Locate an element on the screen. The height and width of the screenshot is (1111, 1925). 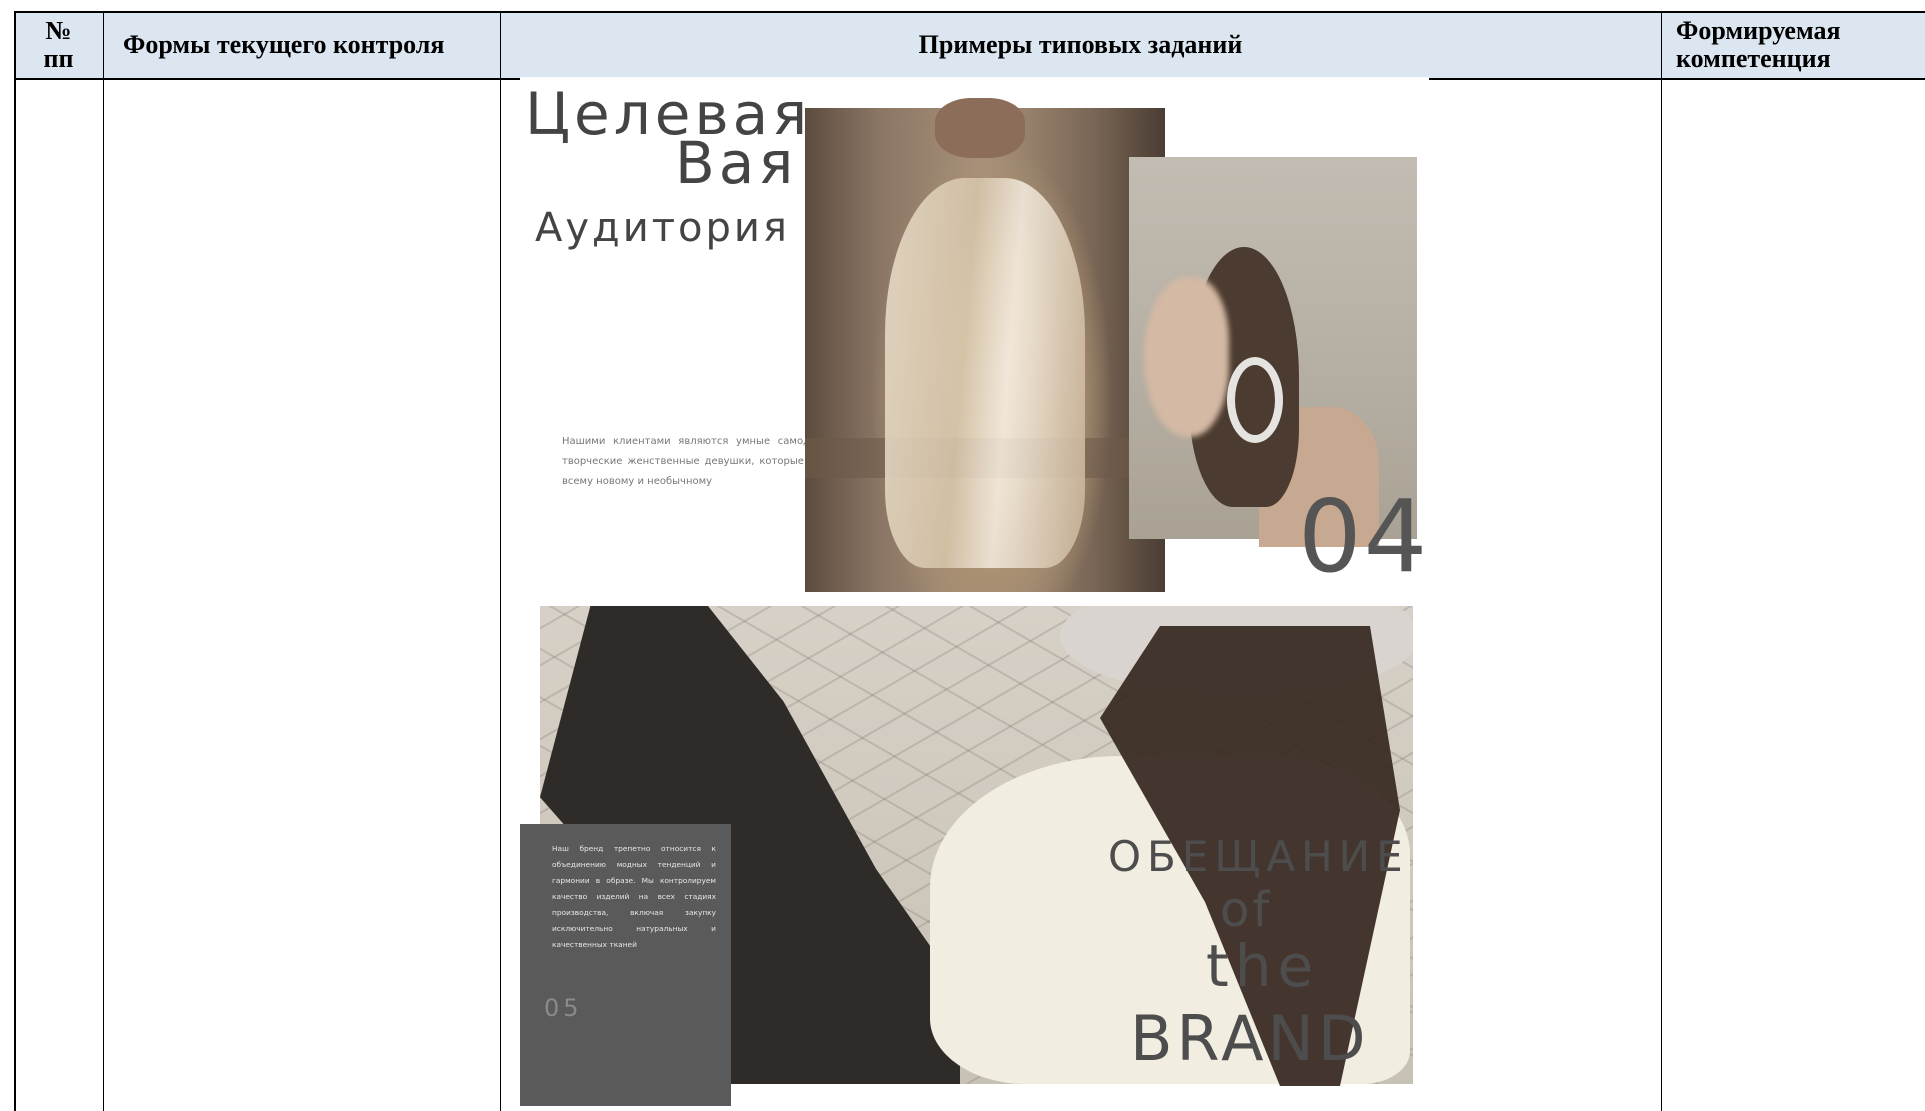
brand-promise-line2: of is located at coordinates (1246, 910).